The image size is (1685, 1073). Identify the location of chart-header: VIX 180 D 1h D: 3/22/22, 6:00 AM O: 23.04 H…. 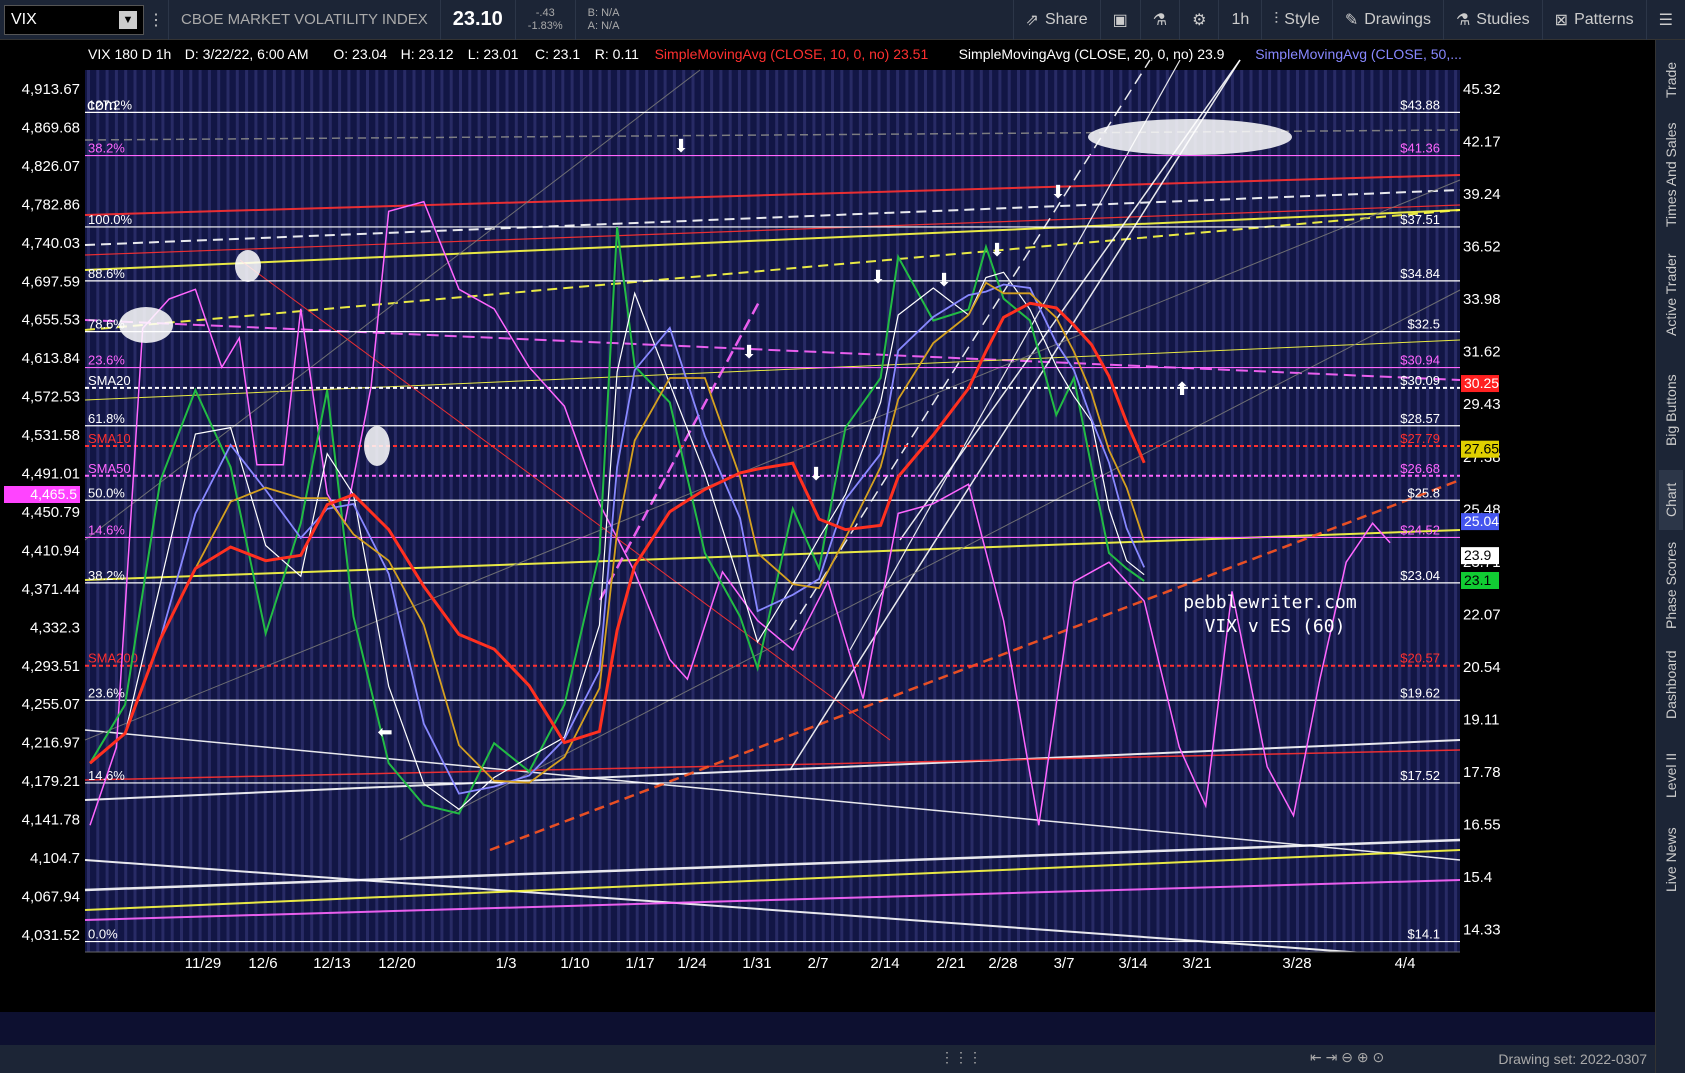
(775, 54).